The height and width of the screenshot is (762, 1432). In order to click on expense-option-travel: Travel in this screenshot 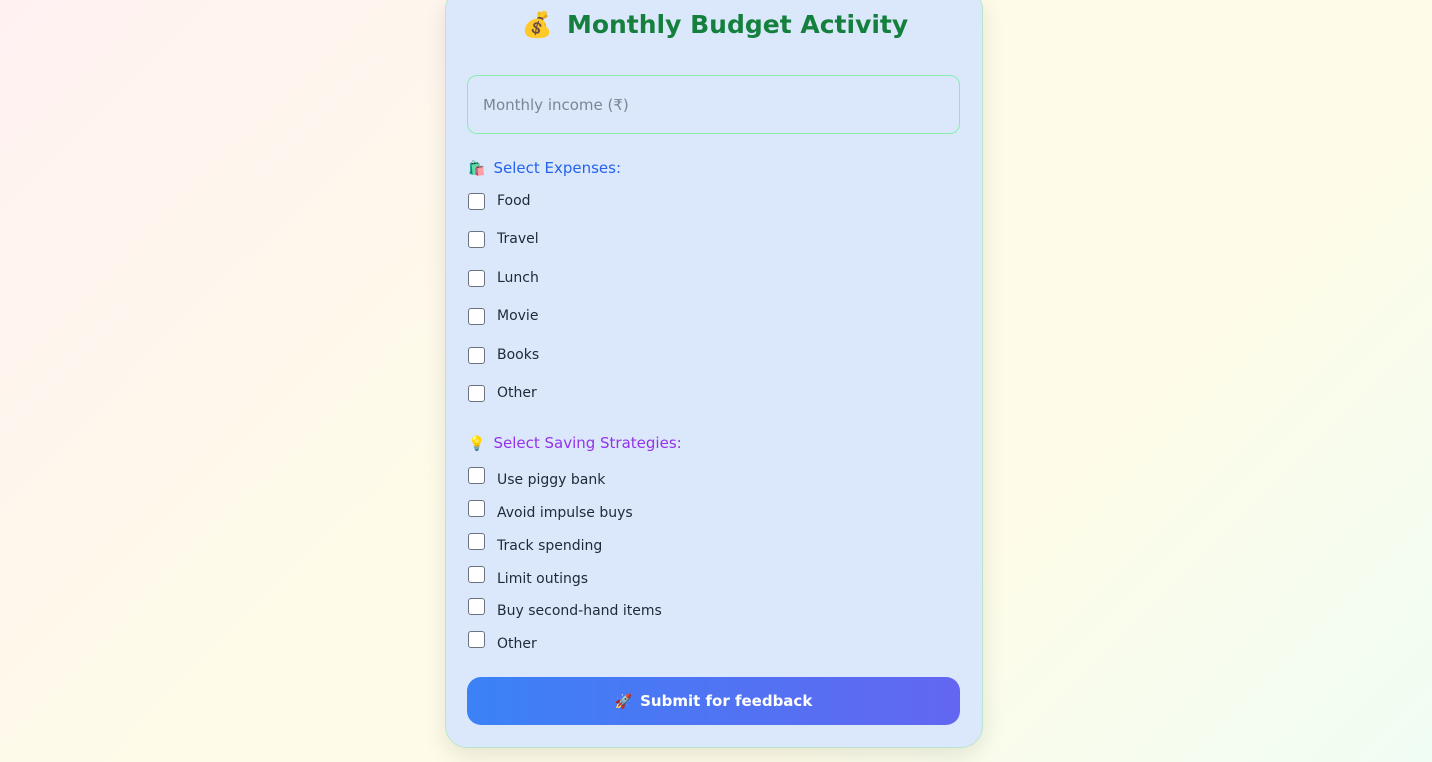, I will do `click(503, 239)`.